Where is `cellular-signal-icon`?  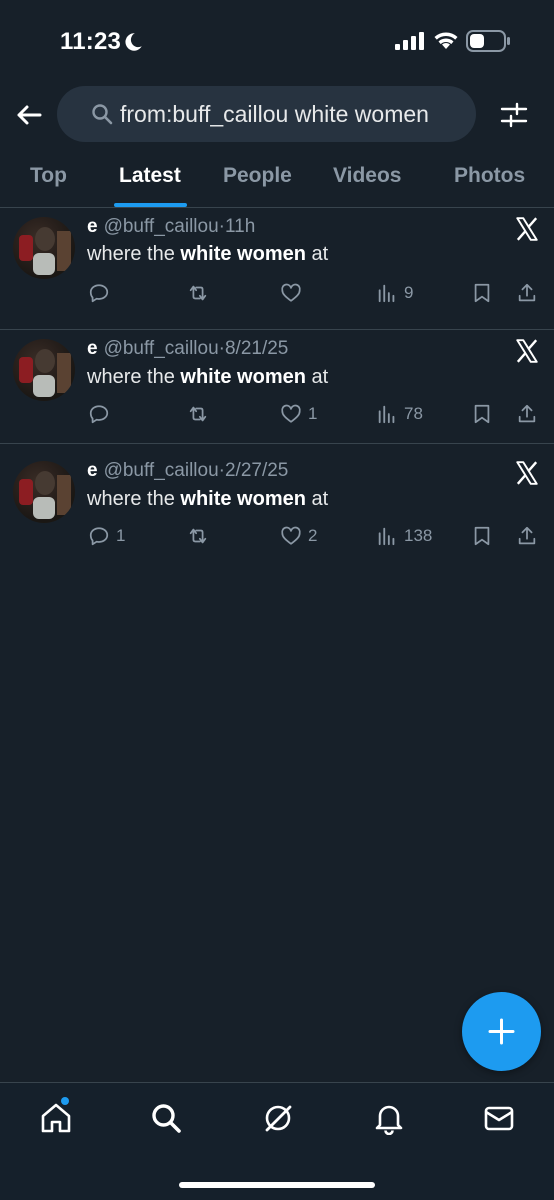 cellular-signal-icon is located at coordinates (409, 41).